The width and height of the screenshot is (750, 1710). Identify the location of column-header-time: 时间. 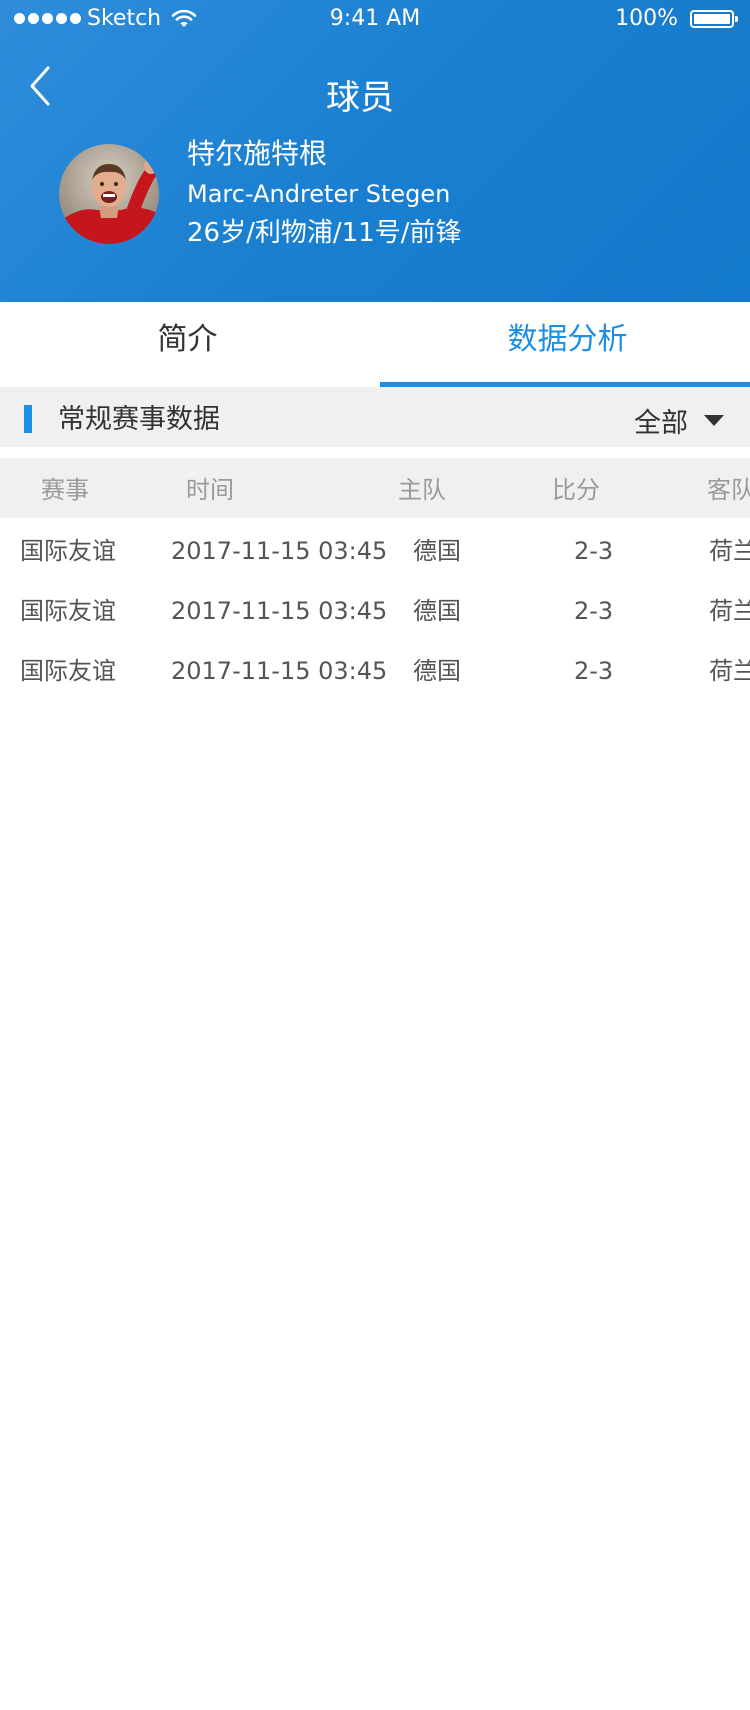
(210, 490).